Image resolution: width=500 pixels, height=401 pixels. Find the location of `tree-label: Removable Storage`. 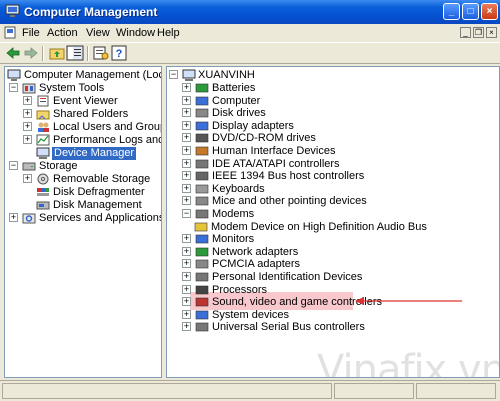

tree-label: Removable Storage is located at coordinates (102, 179).